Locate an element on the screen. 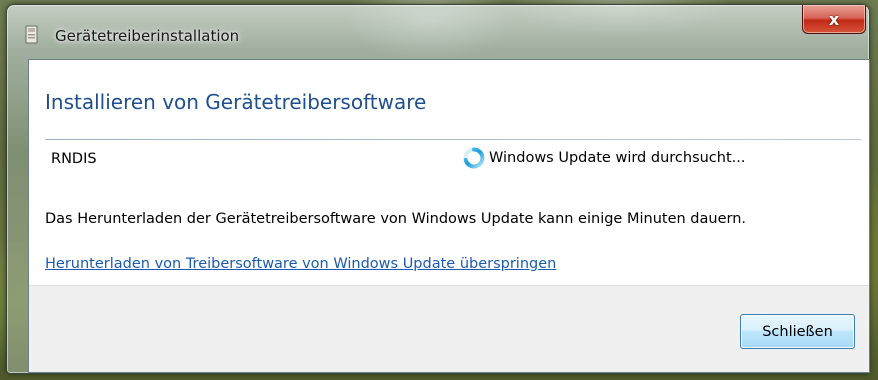 This screenshot has height=380, width=878. device-installer-icon is located at coordinates (32, 35).